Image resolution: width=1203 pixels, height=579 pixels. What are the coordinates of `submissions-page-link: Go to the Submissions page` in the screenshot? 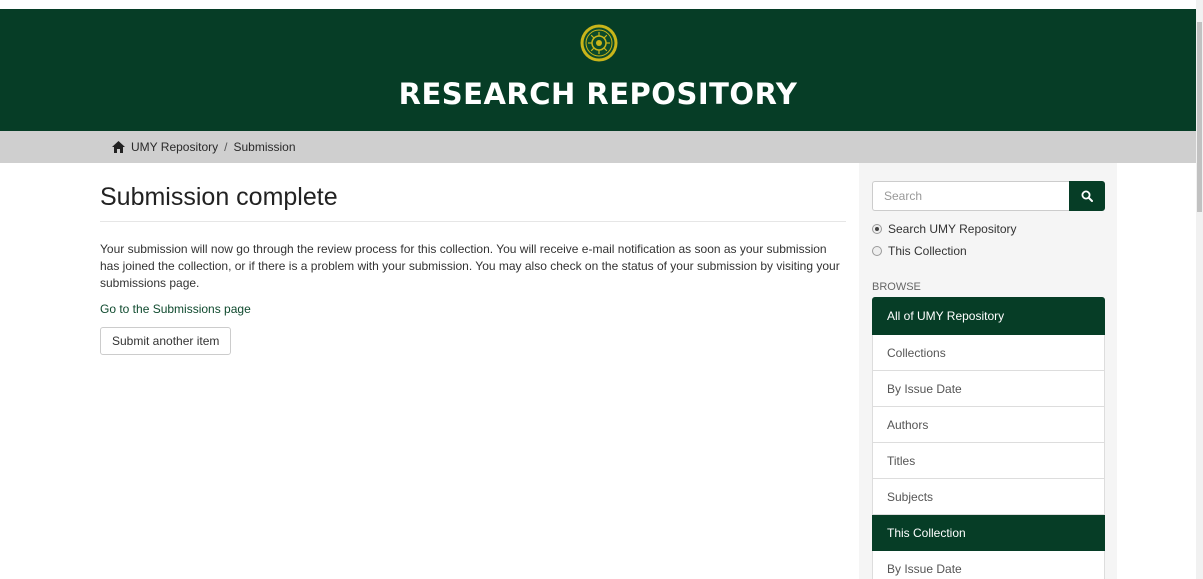 It's located at (473, 309).